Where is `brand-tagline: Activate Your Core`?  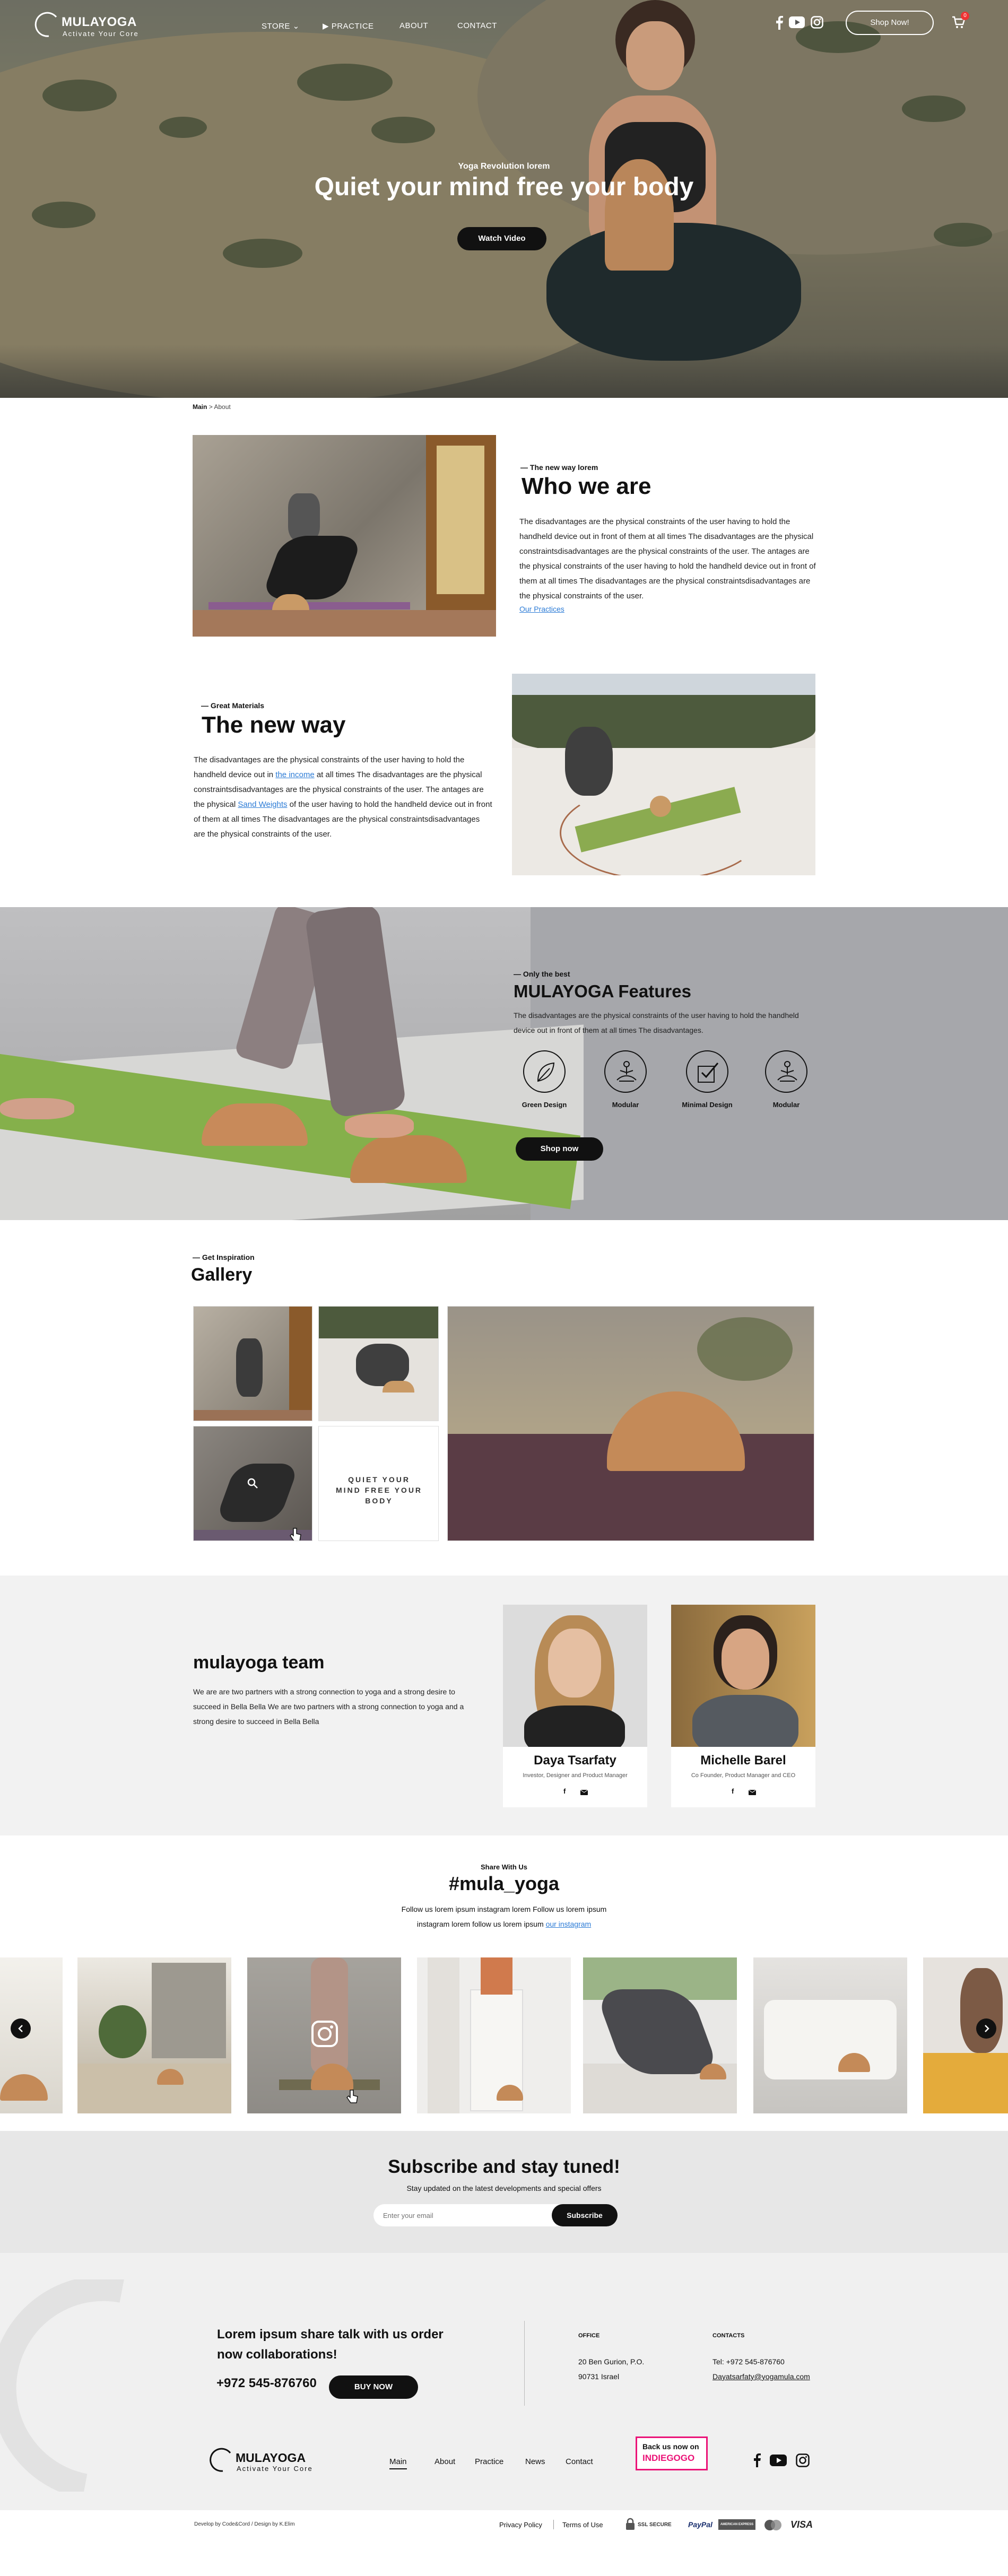
brand-tagline: Activate Your Core is located at coordinates (101, 34).